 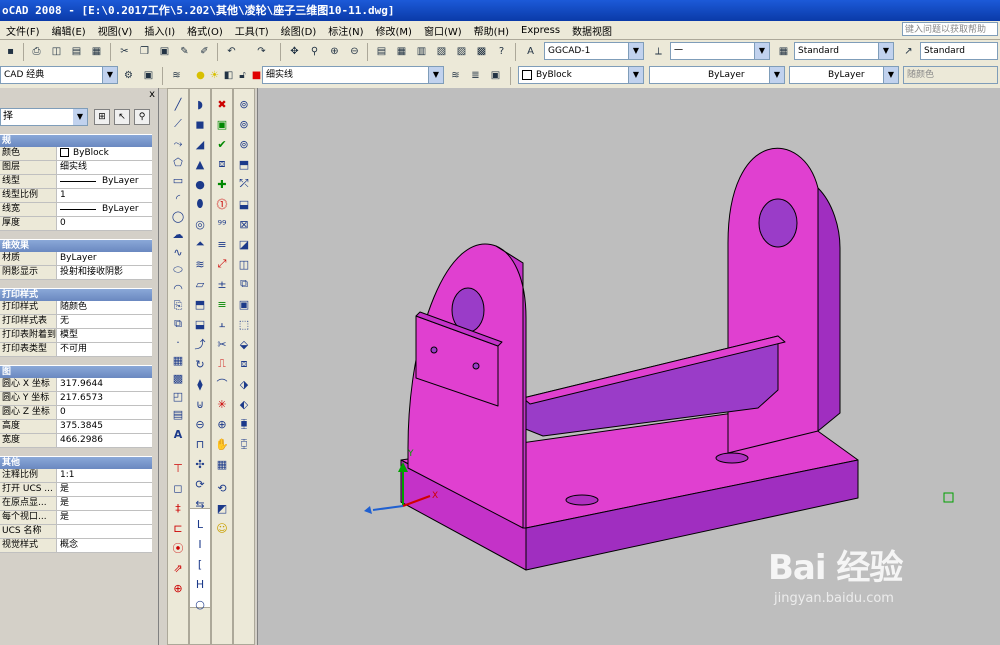 What do you see at coordinates (222, 264) in the screenshot?
I see `stretch-icon: ⤢` at bounding box center [222, 264].